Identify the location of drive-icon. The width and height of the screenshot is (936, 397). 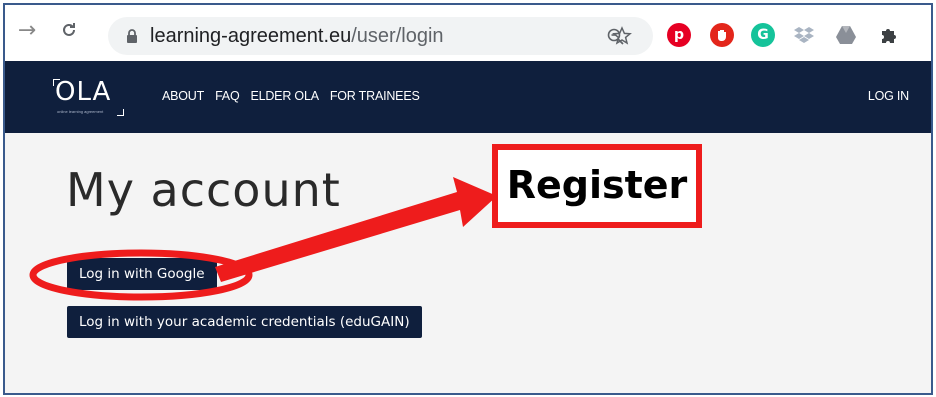
(846, 35).